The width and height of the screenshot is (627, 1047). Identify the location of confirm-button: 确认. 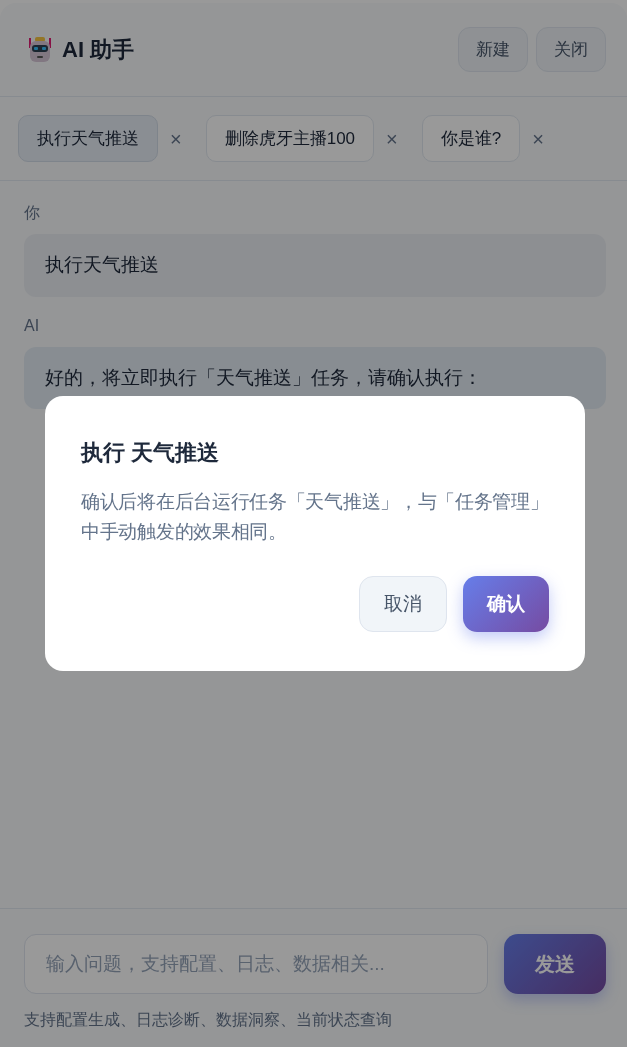
(506, 604).